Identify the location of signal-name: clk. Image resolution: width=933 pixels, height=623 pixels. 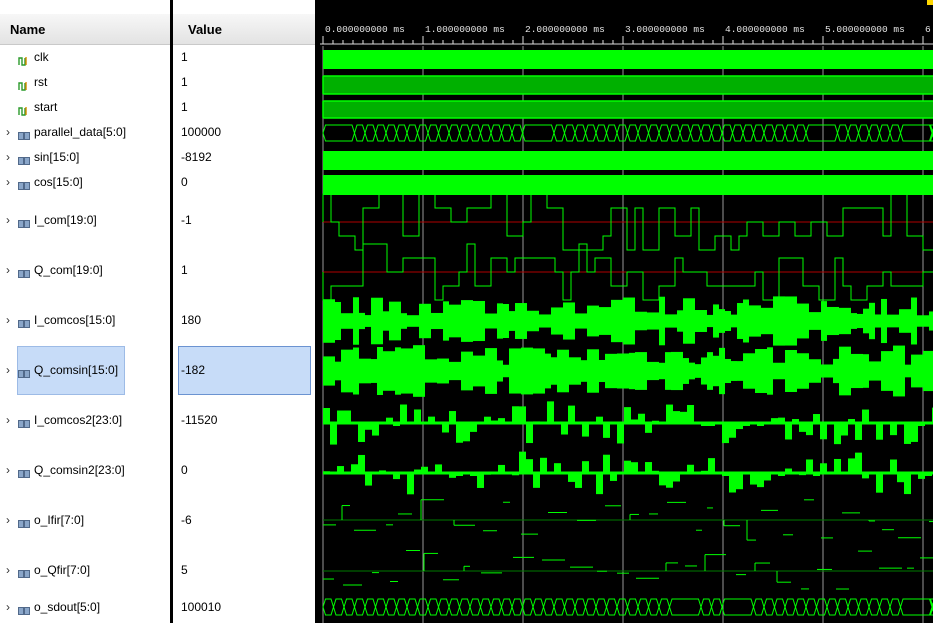
(41, 57).